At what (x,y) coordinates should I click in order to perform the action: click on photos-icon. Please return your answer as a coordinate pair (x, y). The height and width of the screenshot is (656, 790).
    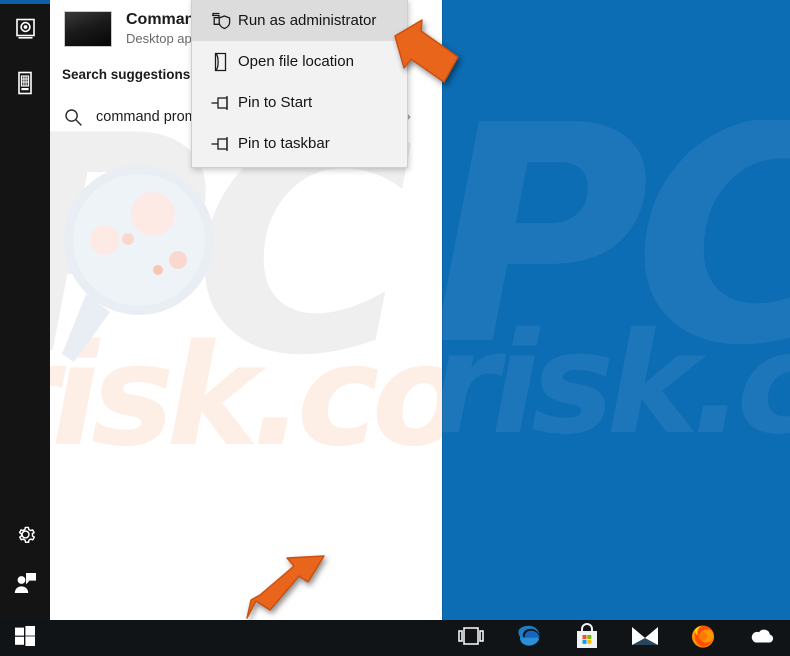
    Looking at the image, I should click on (25, 31).